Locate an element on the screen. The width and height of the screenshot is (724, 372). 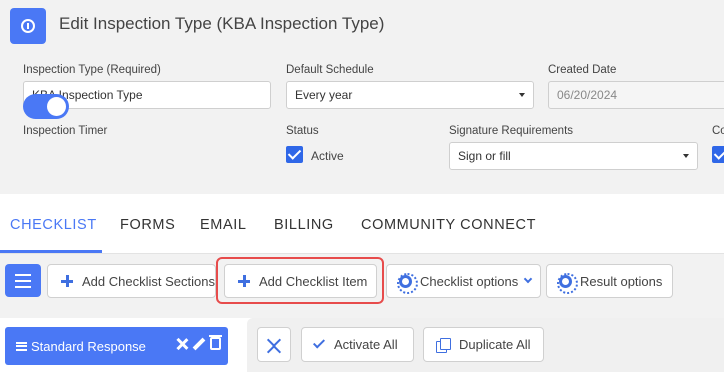
inspection-timer-toggle is located at coordinates (46, 106).